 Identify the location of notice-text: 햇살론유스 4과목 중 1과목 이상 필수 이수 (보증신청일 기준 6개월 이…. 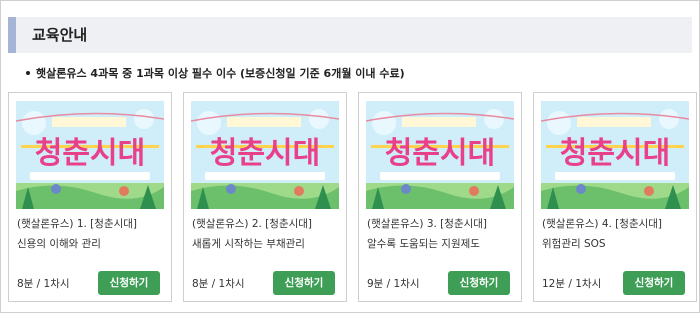
(215, 74).